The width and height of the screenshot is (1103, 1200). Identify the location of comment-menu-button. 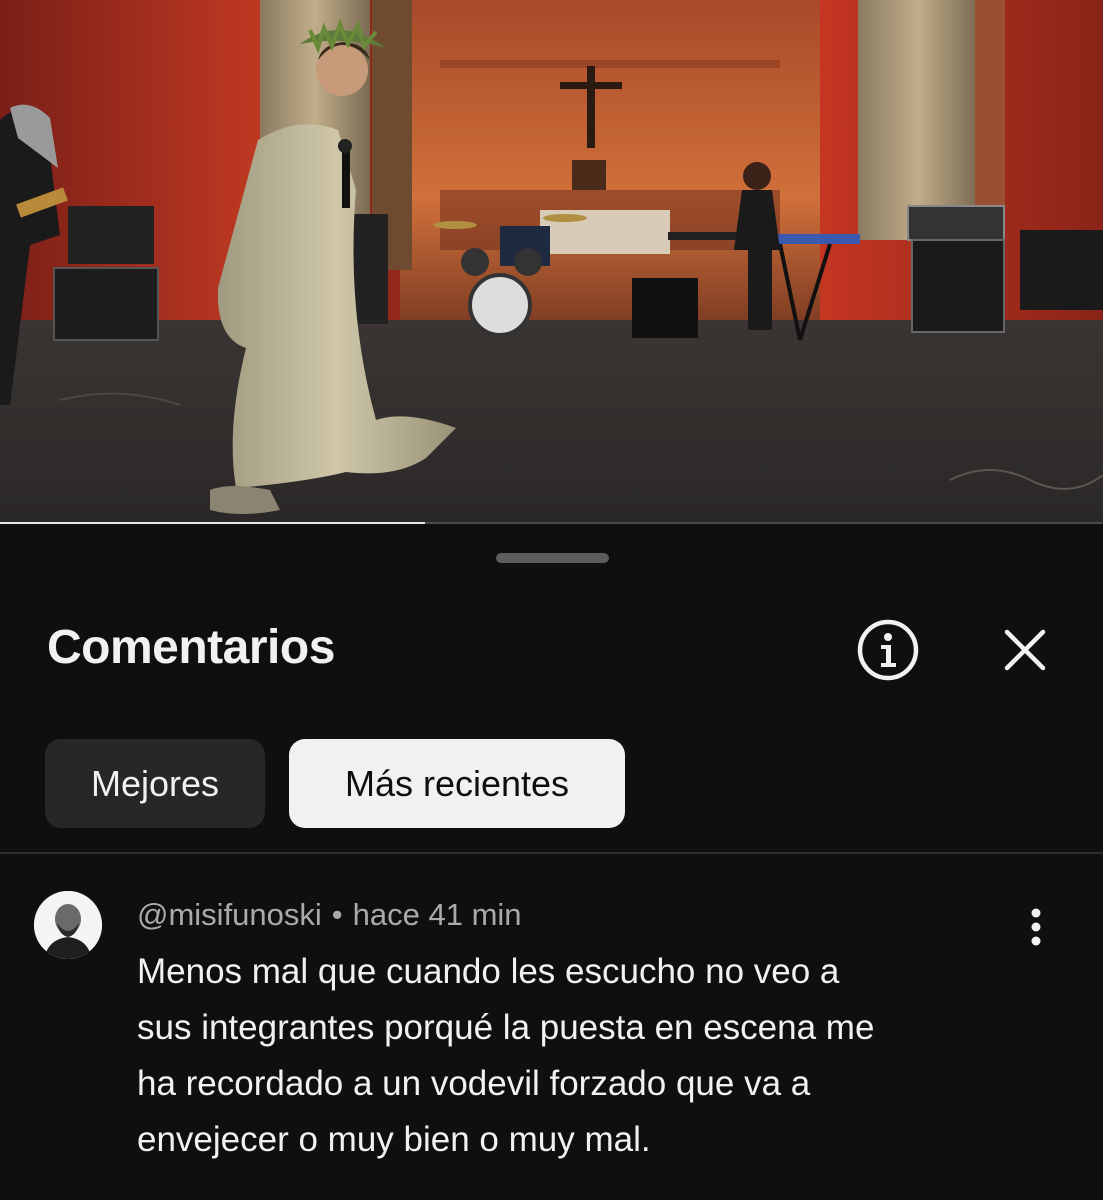
(1036, 927).